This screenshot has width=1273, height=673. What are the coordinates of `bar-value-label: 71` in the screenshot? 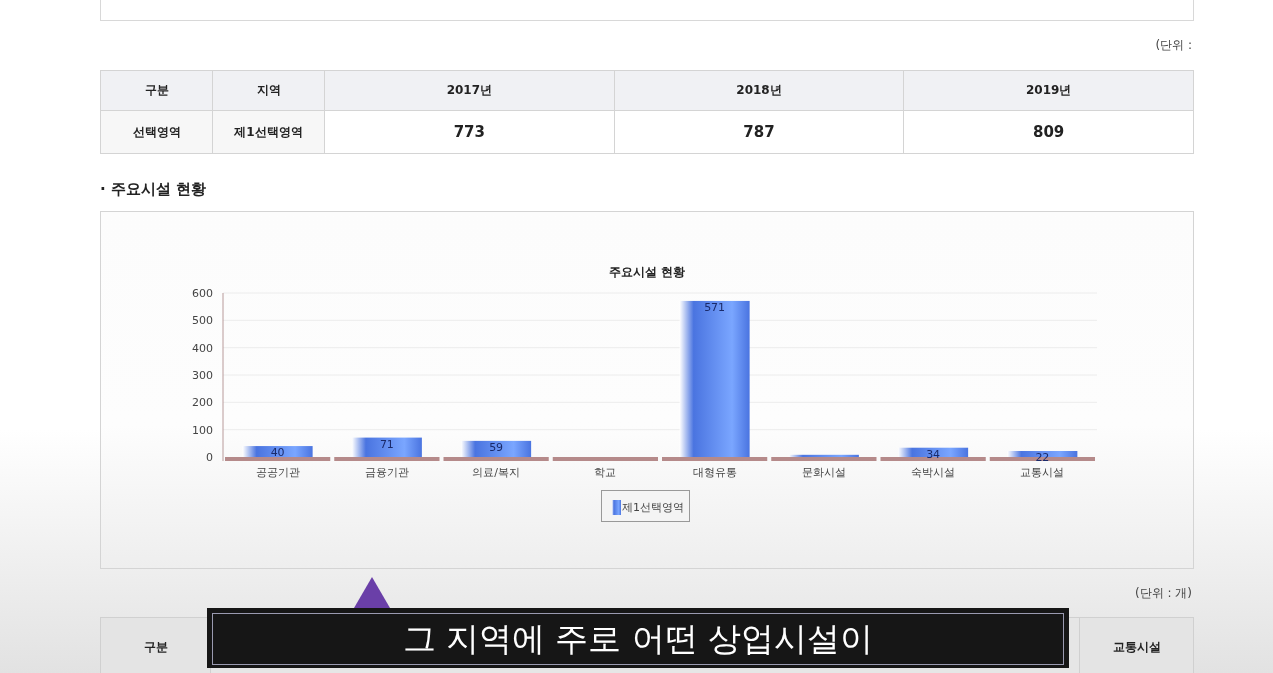 It's located at (386, 444).